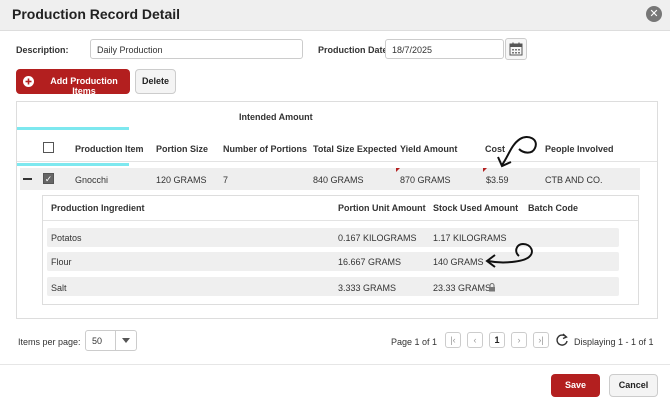 This screenshot has width=670, height=410. I want to click on first-page-icon: |‹, so click(453, 340).